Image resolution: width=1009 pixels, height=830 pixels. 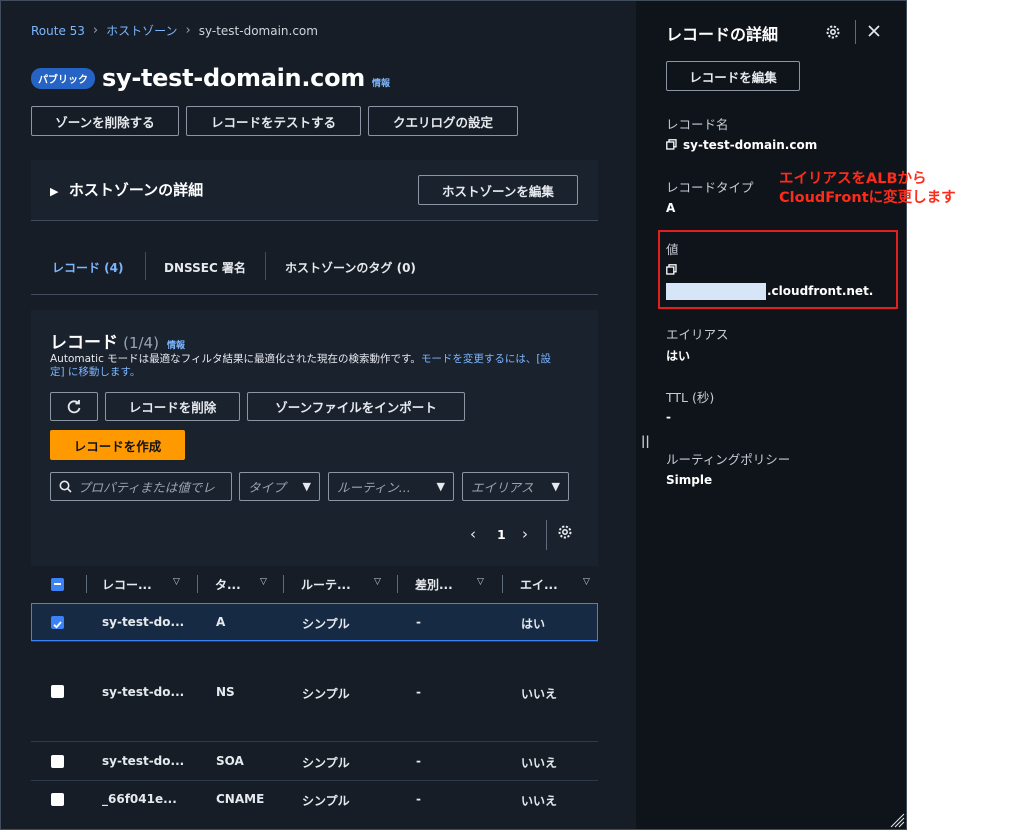 I want to click on copy-icon, so click(x=671, y=144).